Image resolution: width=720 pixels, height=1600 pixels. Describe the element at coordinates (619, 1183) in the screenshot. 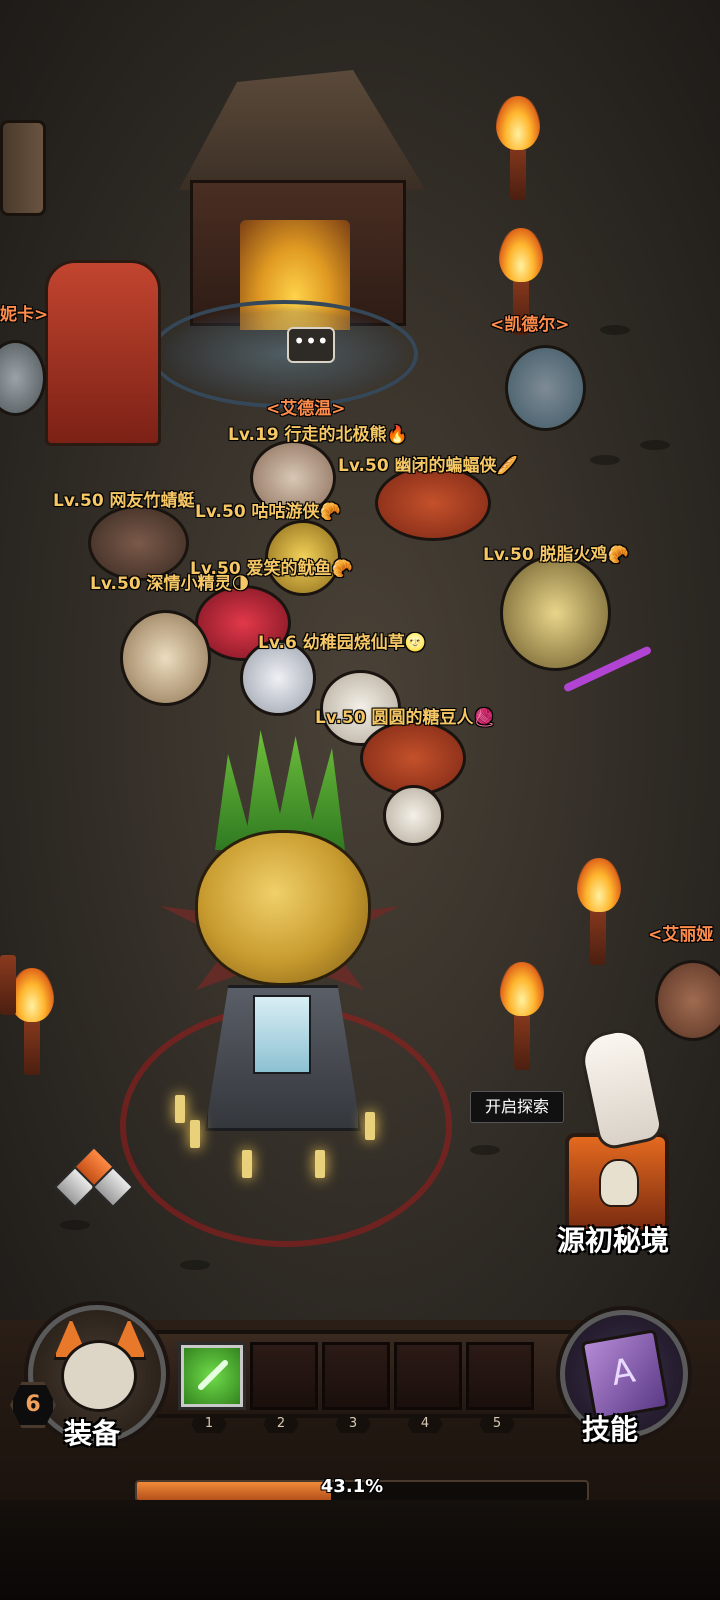

I see `skull-icon` at that location.